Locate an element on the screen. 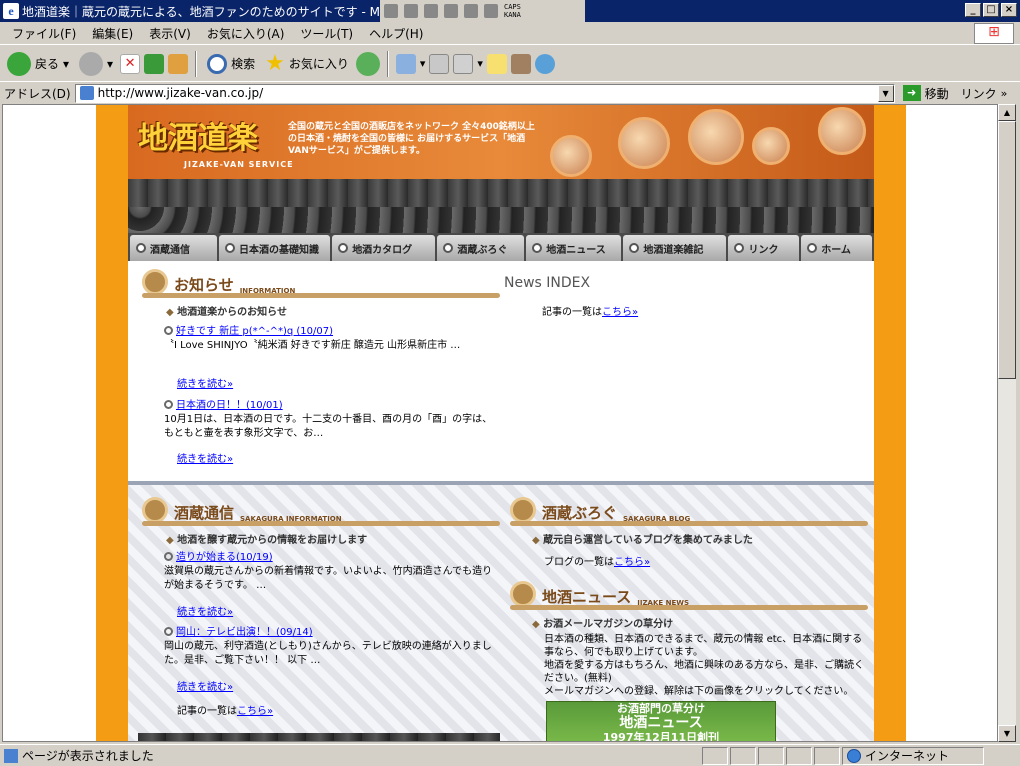 The width and height of the screenshot is (1020, 766). sakagura-list-link: こちら» is located at coordinates (255, 711).